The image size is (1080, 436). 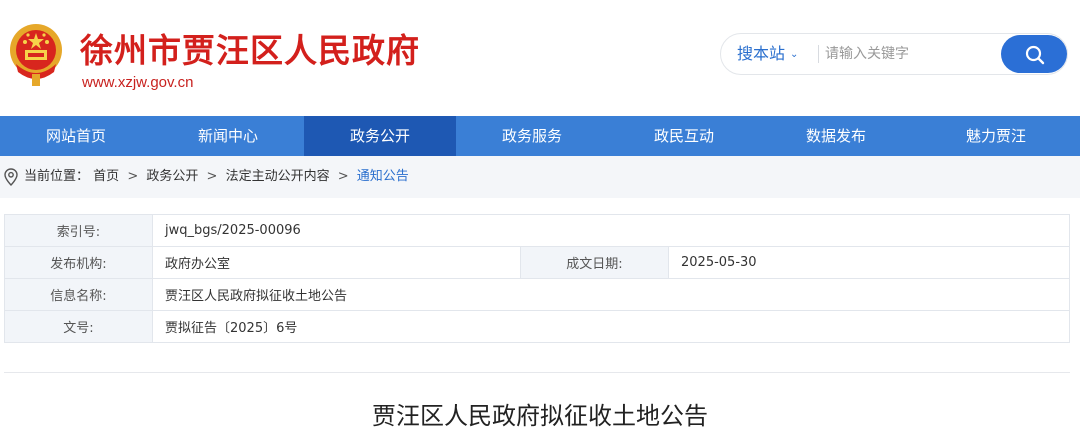 What do you see at coordinates (78, 326) in the screenshot?
I see `document-number-label: 文号:` at bounding box center [78, 326].